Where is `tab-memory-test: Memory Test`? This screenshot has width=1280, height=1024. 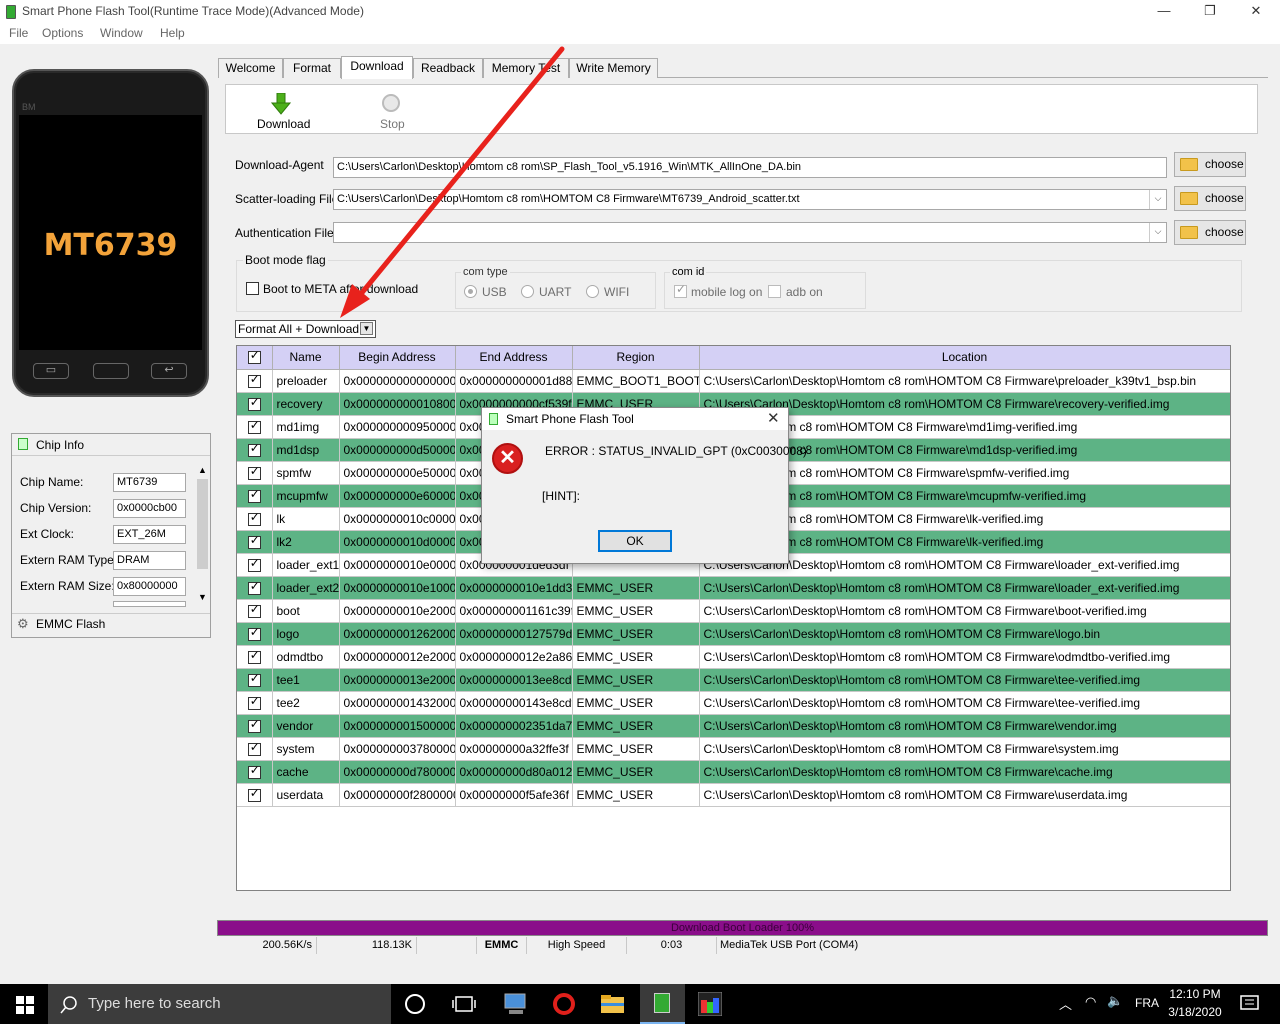
tab-memory-test: Memory Test is located at coordinates (526, 68).